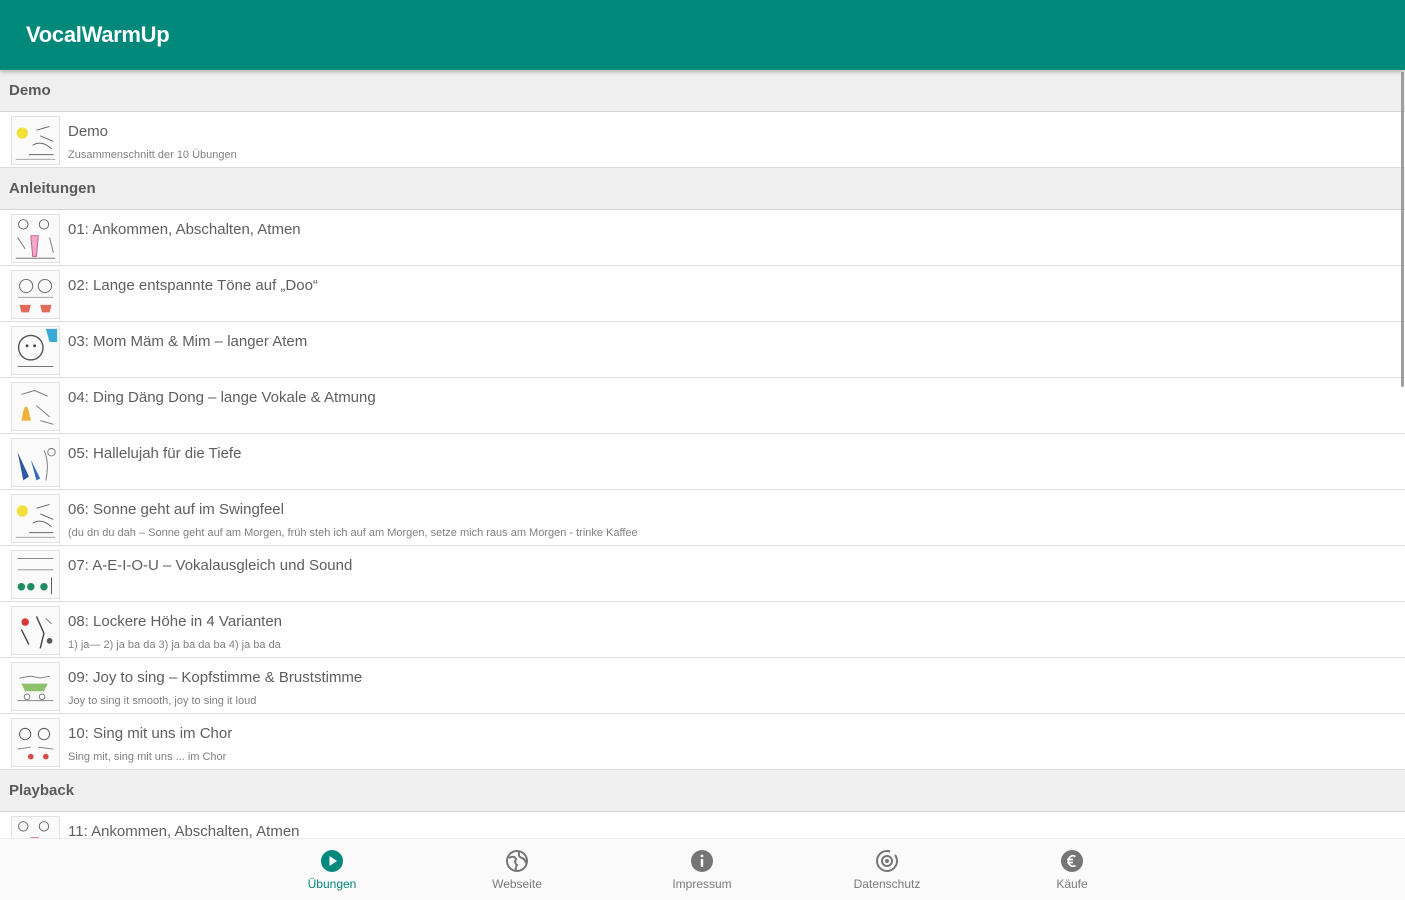  I want to click on app-title: VocalWarmUp, so click(98, 34).